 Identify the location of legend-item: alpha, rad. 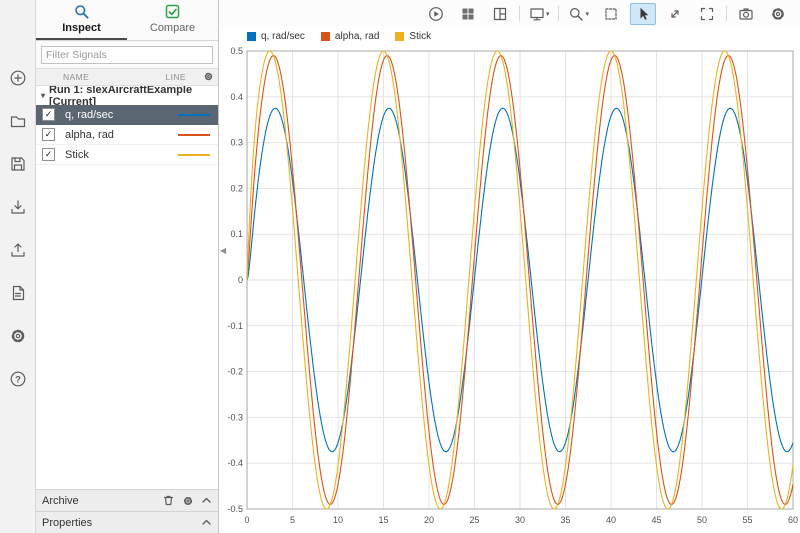
(350, 36).